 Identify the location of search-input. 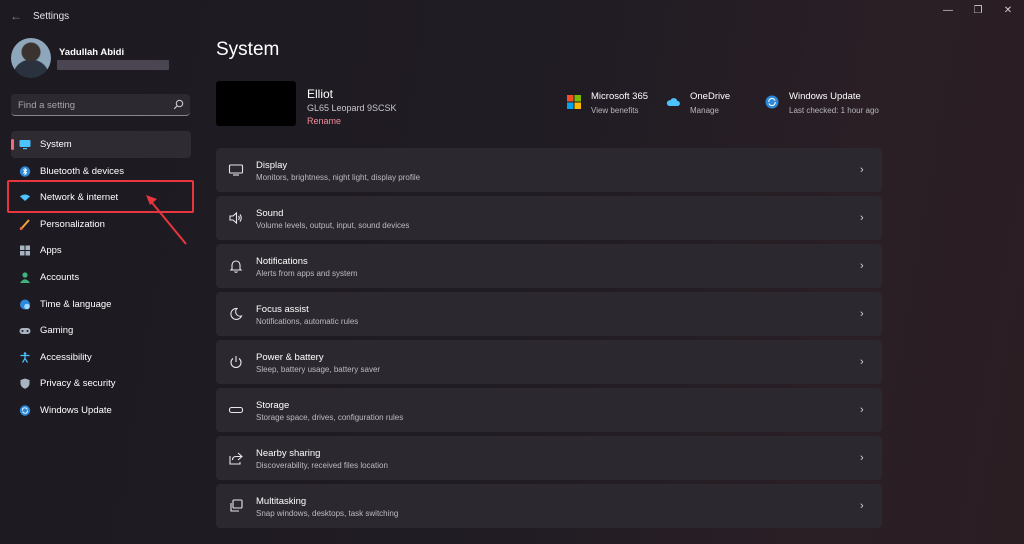
(93, 105).